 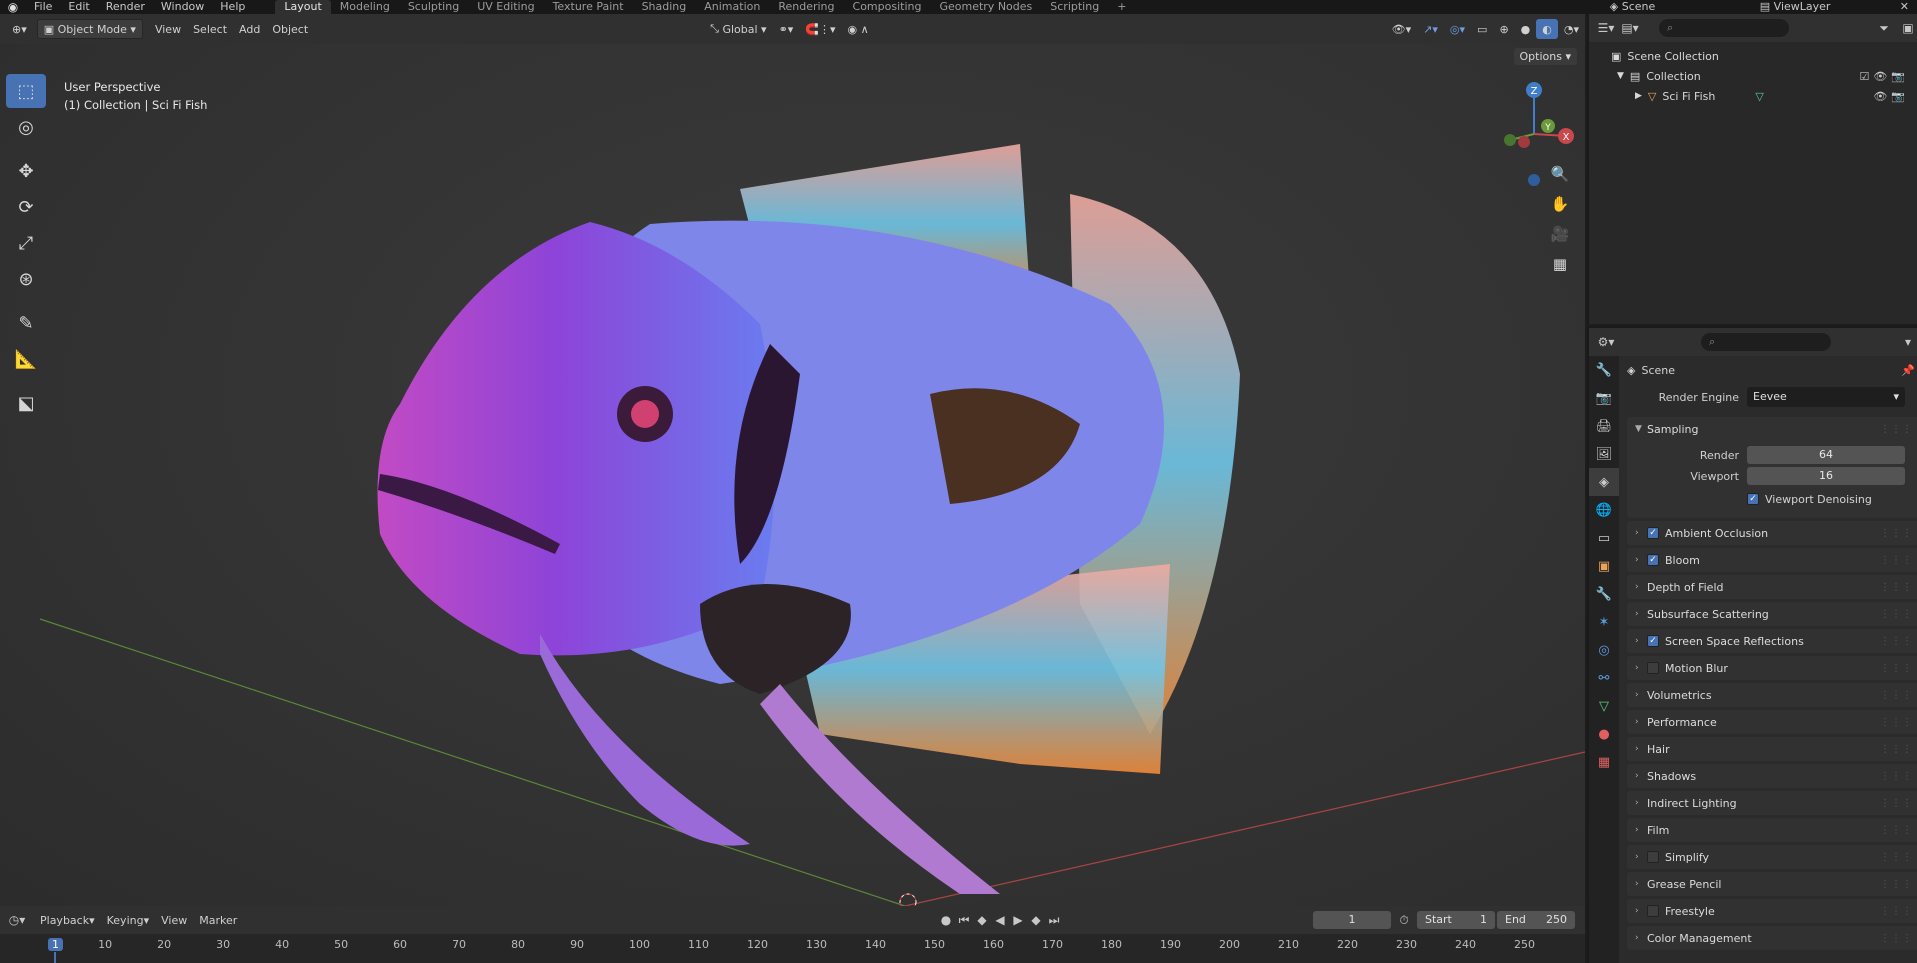 What do you see at coordinates (664, 7) in the screenshot?
I see `tab-shading: Shading` at bounding box center [664, 7].